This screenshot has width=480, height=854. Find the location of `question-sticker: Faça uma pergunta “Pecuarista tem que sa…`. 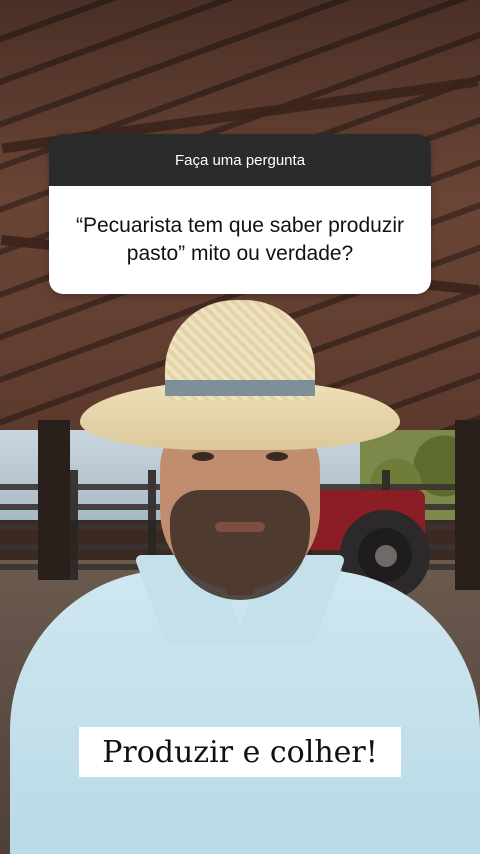

question-sticker: Faça uma pergunta “Pecuarista tem que sa… is located at coordinates (240, 214).